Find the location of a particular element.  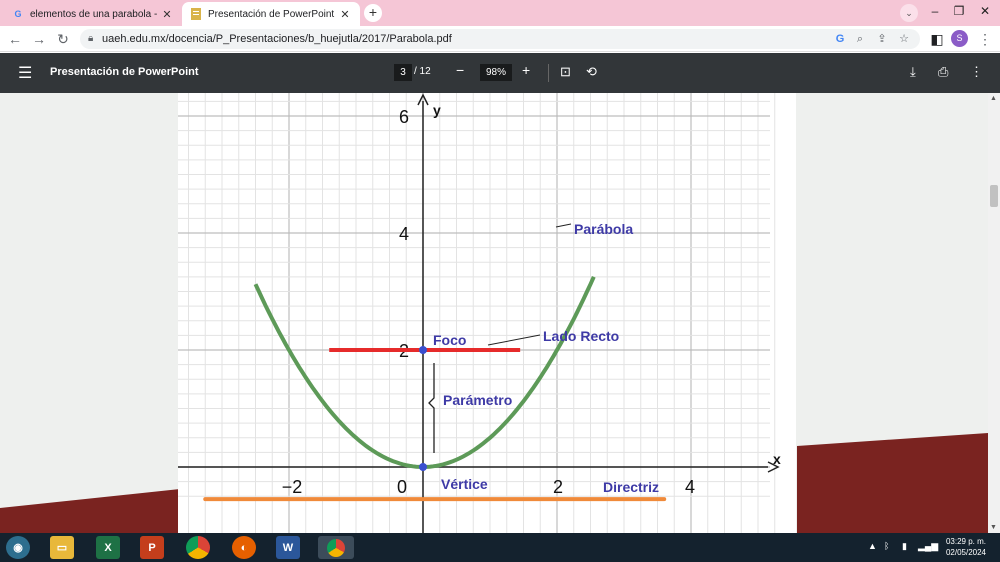

tab-title: Presentación de PowerPoint is located at coordinates (271, 14).